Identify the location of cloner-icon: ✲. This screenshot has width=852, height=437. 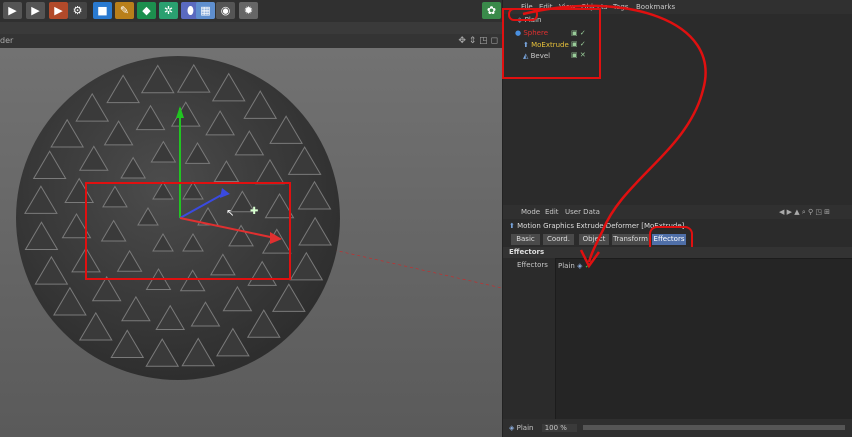
(168, 10).